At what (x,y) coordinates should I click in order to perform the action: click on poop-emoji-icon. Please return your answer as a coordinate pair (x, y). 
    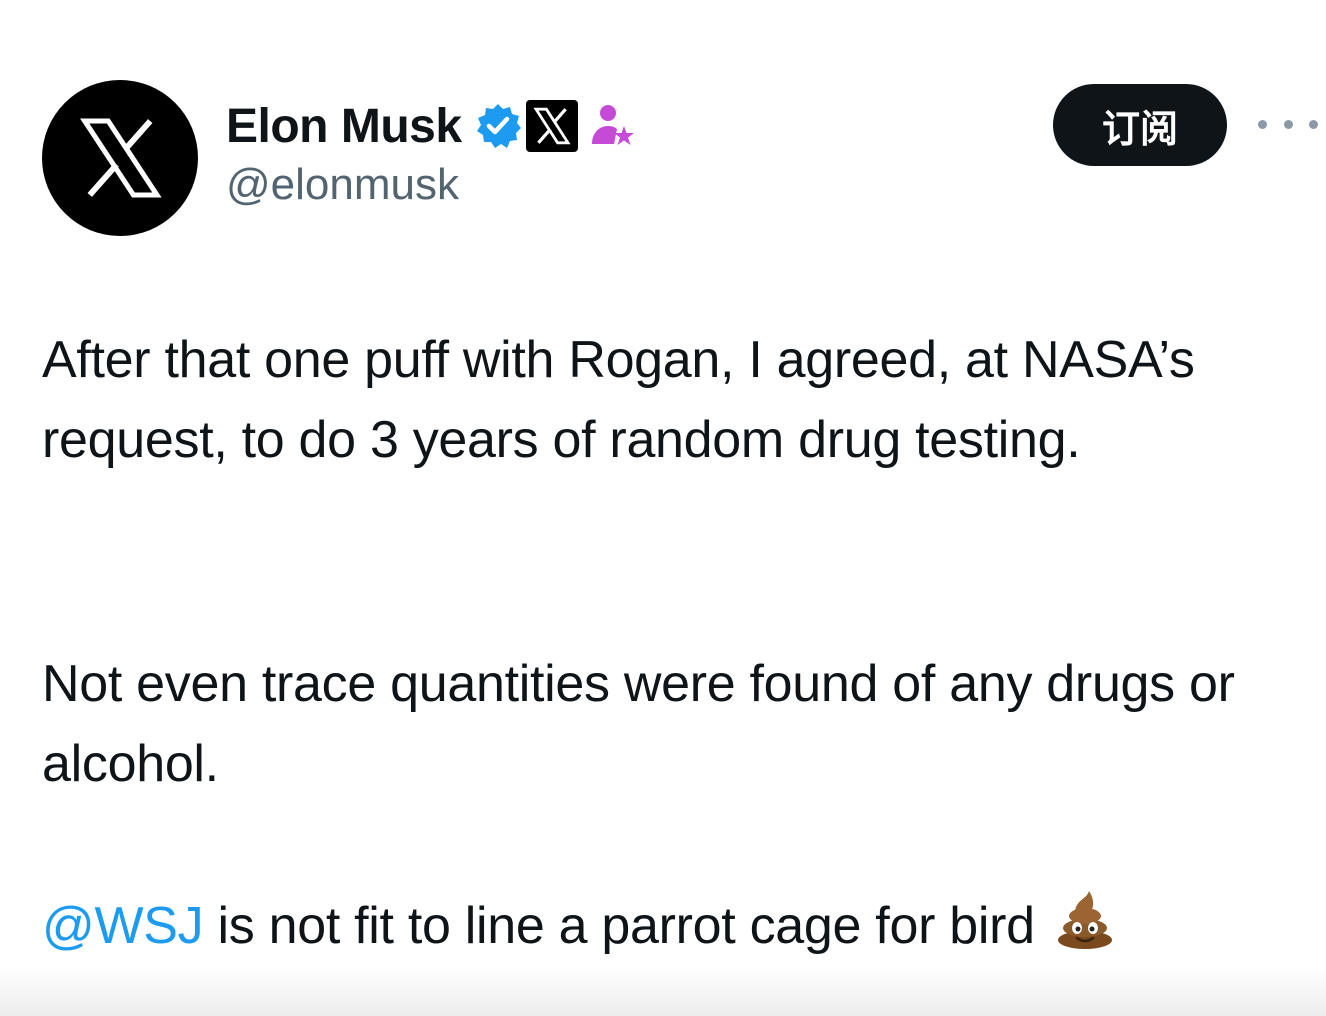
    Looking at the image, I should click on (1085, 919).